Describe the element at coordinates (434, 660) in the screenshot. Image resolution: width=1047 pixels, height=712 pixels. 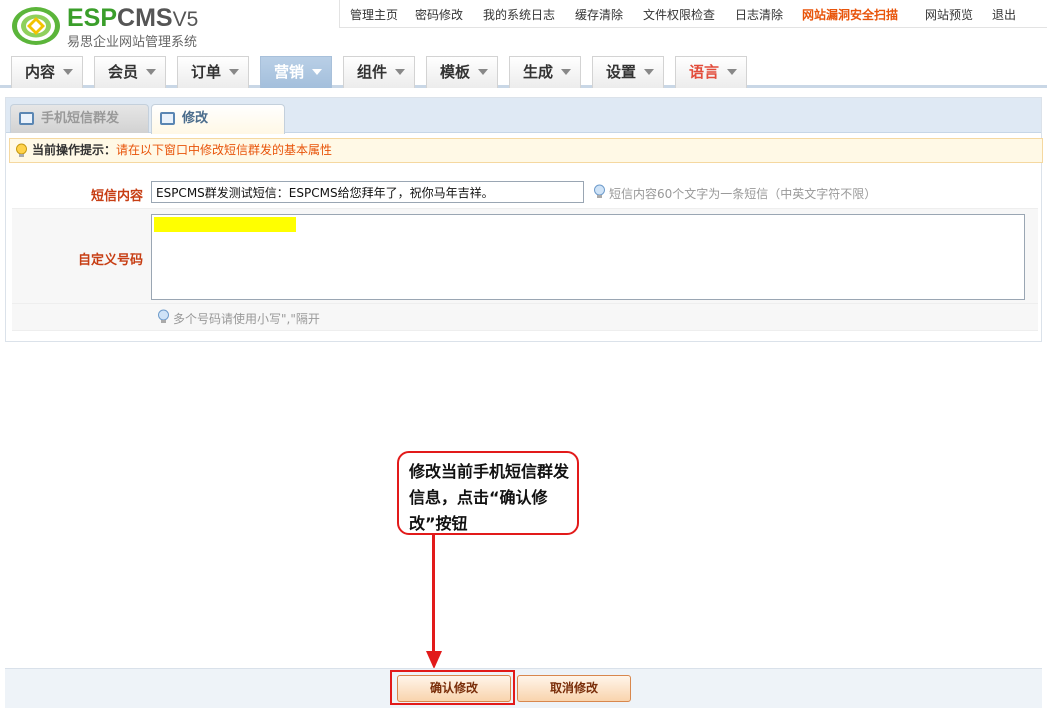
I see `callout-arrow-head` at that location.